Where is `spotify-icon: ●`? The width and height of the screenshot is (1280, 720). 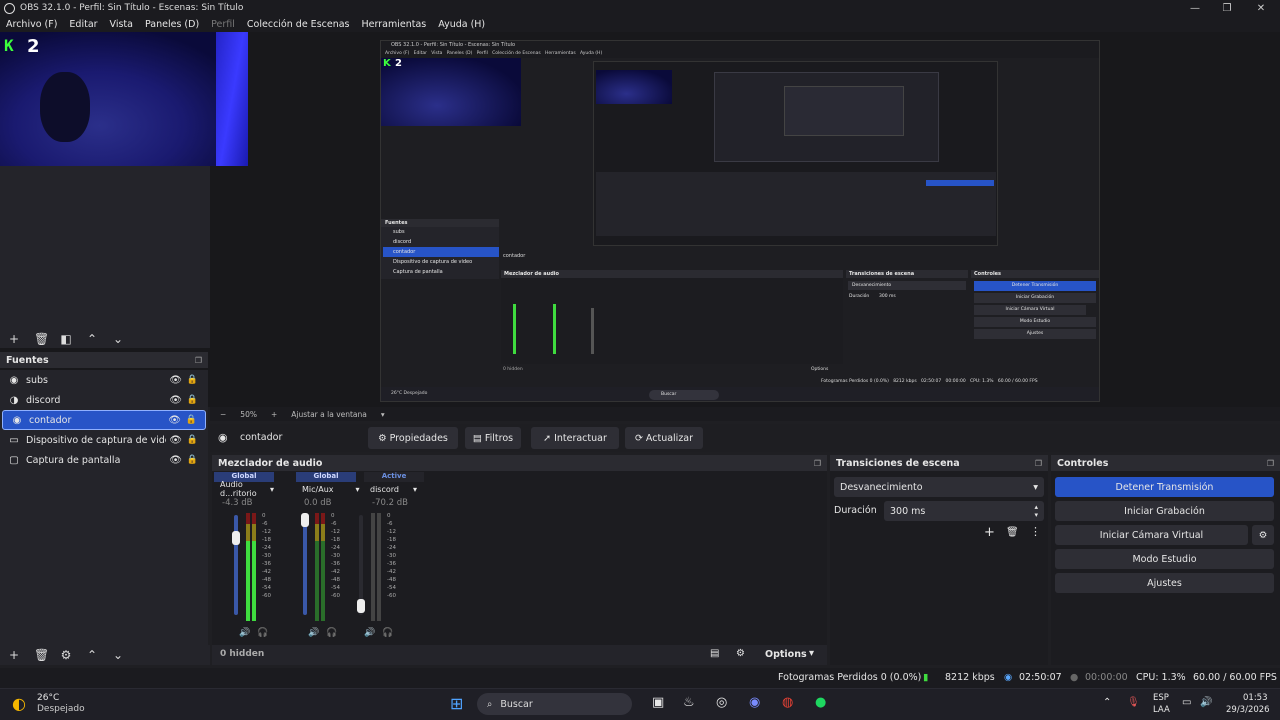 spotify-icon: ● is located at coordinates (820, 702).